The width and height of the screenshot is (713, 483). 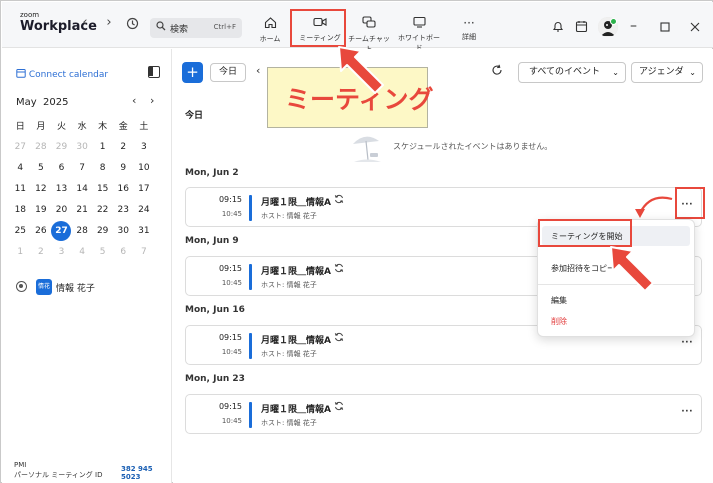 I want to click on close-icon, so click(x=695, y=28).